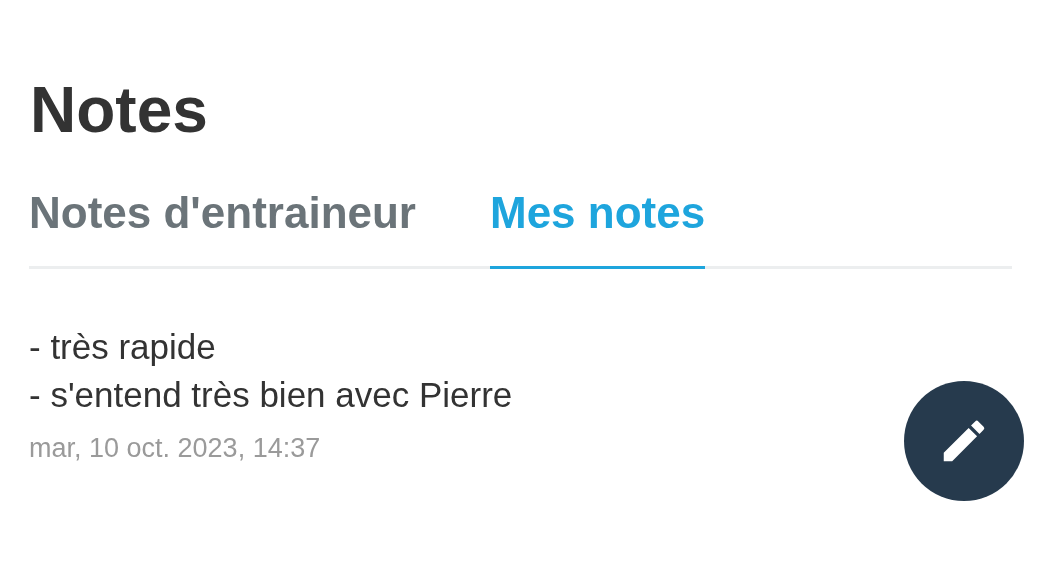 The height and width of the screenshot is (570, 1041). What do you see at coordinates (175, 448) in the screenshot?
I see `note-date: mar, 10 oct. 2023, 14:37` at bounding box center [175, 448].